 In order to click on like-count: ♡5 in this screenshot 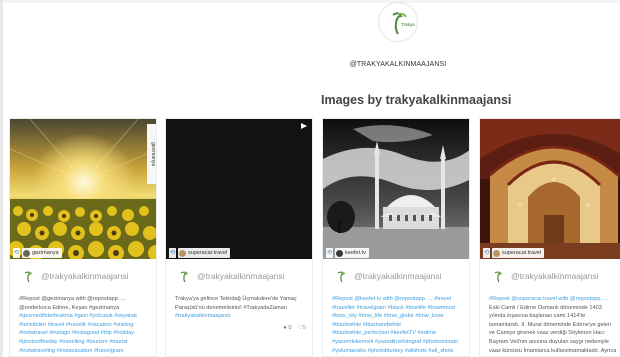, I will do `click(302, 328)`.